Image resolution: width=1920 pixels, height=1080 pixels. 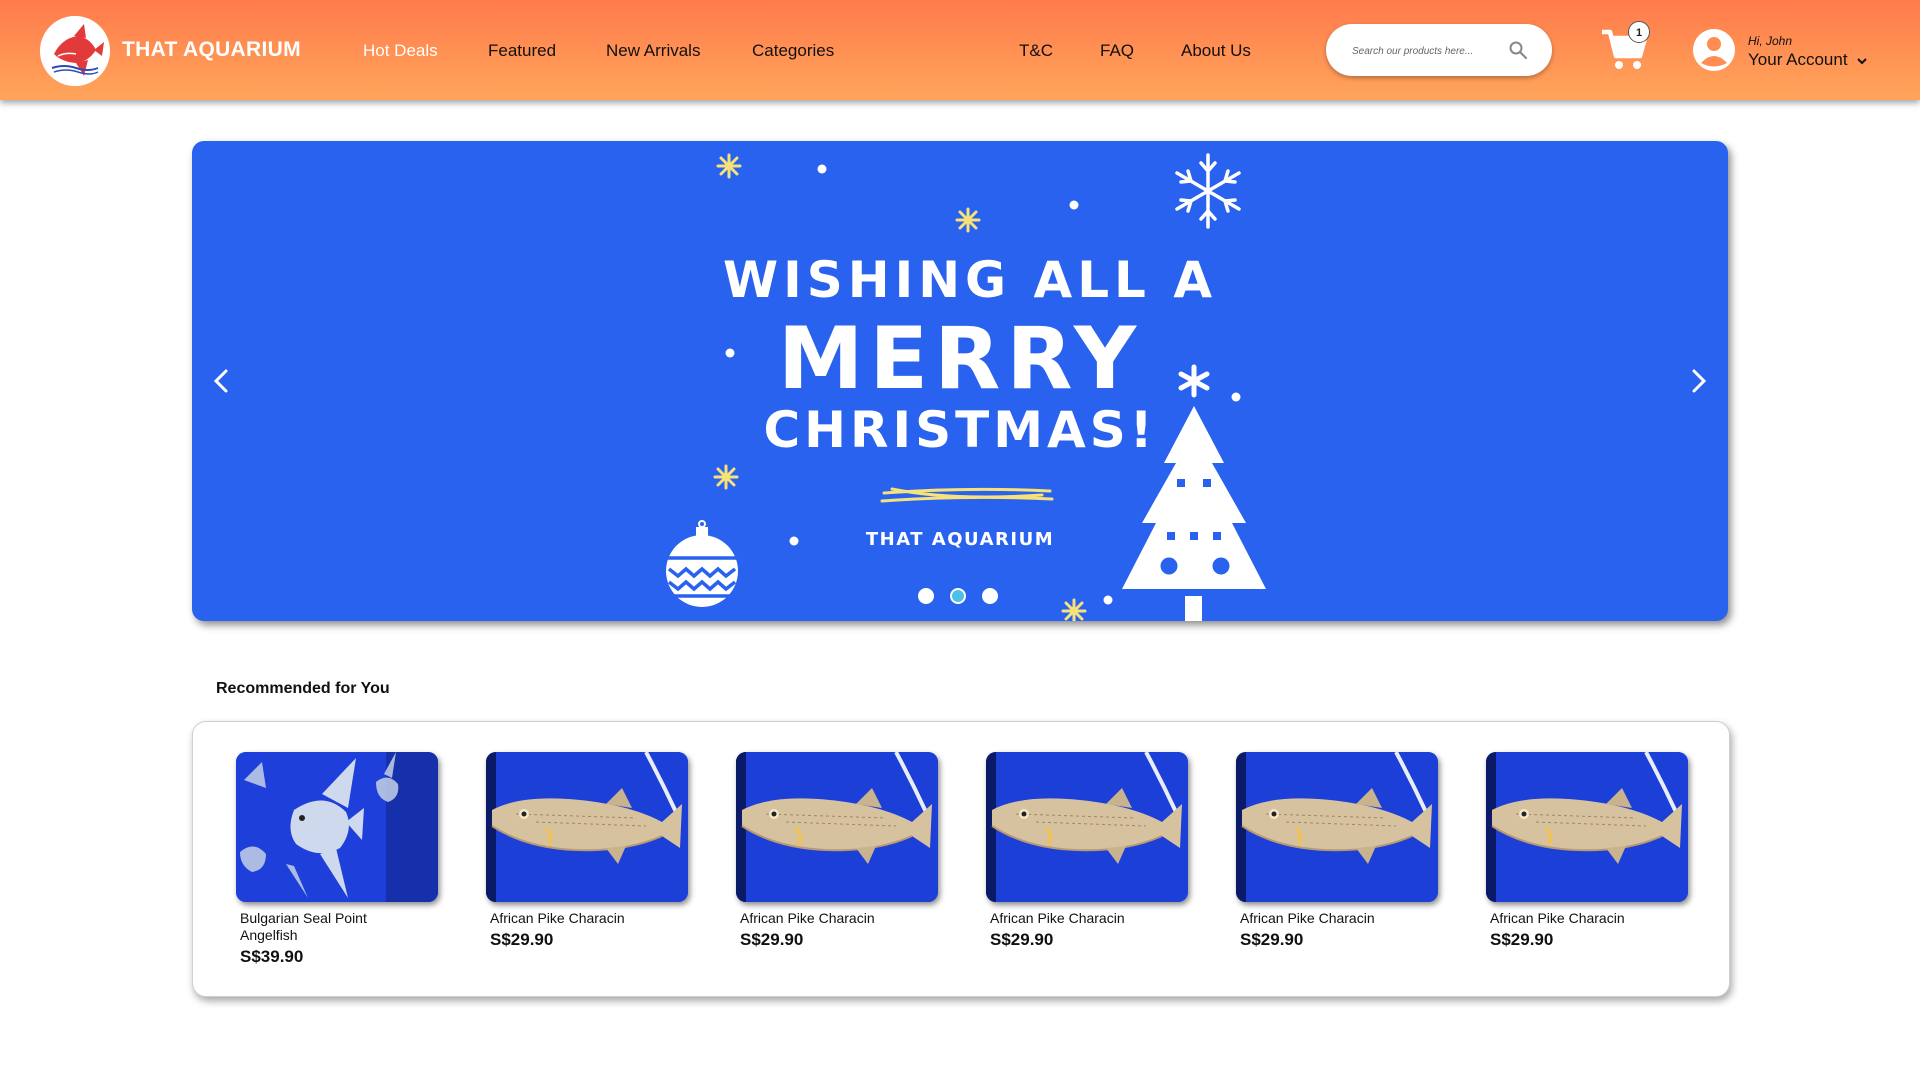 I want to click on nav-new-arrivals: New Arrivals, so click(x=653, y=51).